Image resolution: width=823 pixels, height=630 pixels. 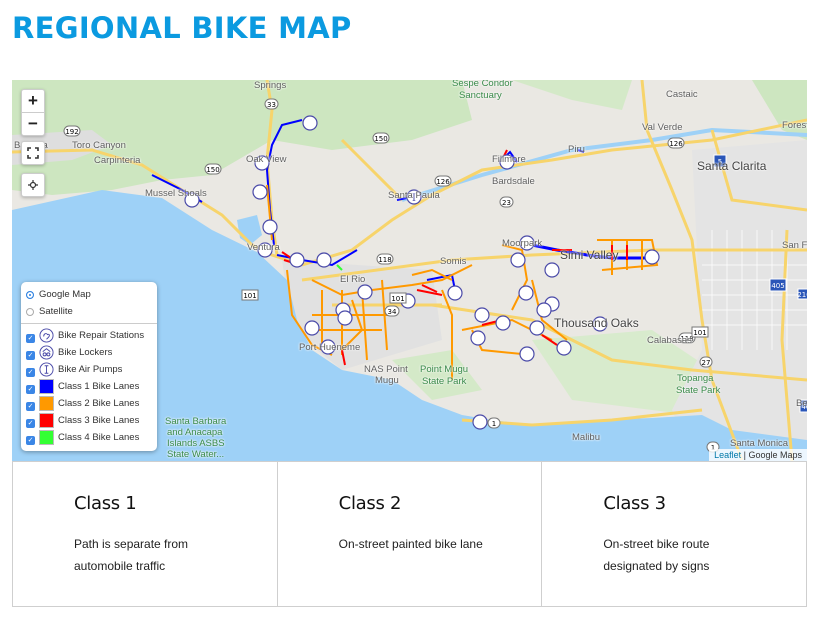 I want to click on page-title: REGIONAL BIKE MAP, so click(x=182, y=28).